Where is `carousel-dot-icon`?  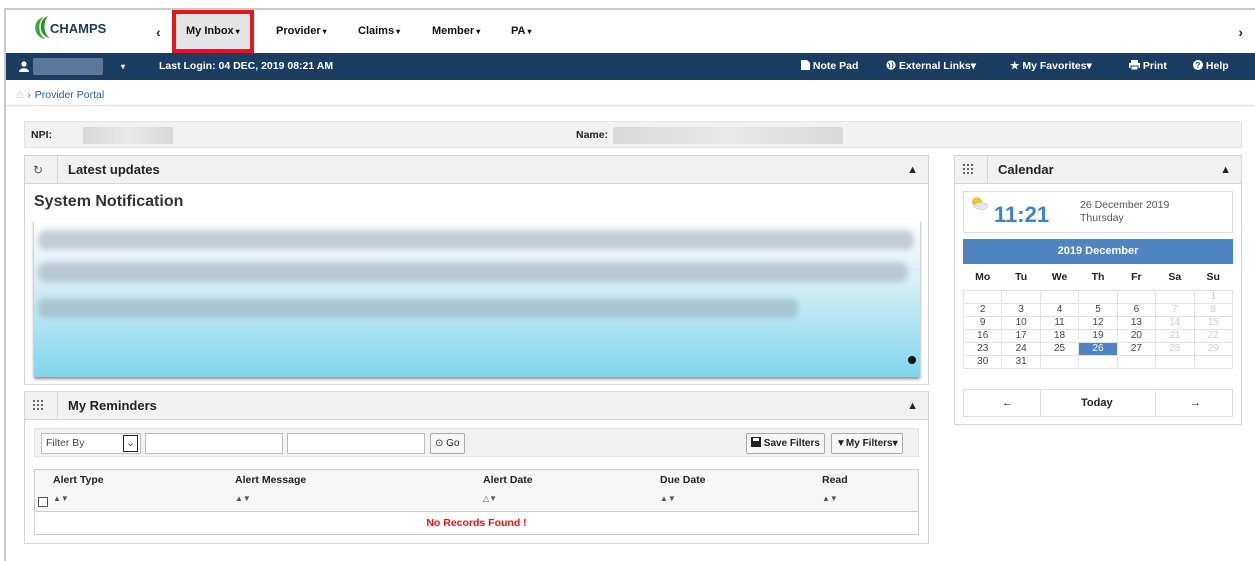
carousel-dot-icon is located at coordinates (912, 360).